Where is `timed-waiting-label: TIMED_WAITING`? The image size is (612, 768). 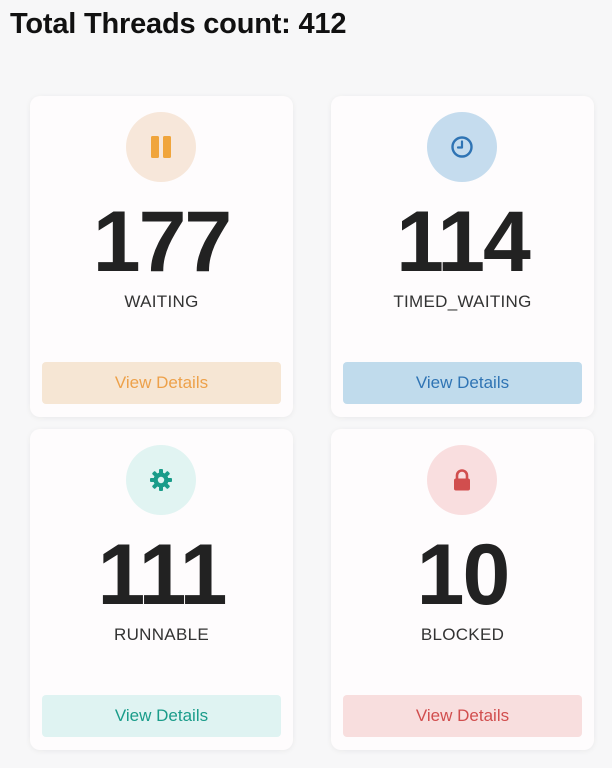 timed-waiting-label: TIMED_WAITING is located at coordinates (462, 301).